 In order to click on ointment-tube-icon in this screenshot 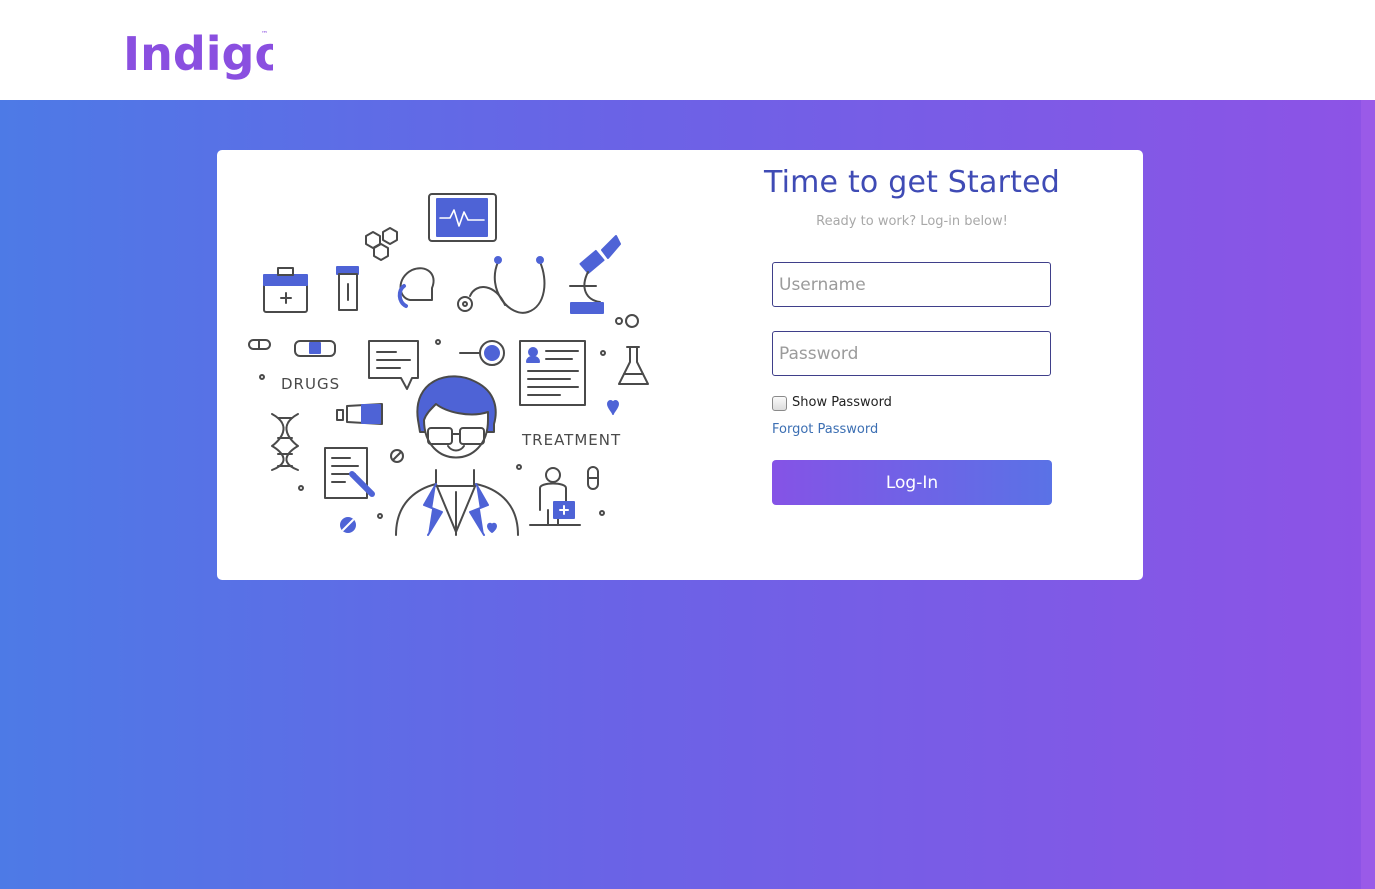, I will do `click(359, 414)`.